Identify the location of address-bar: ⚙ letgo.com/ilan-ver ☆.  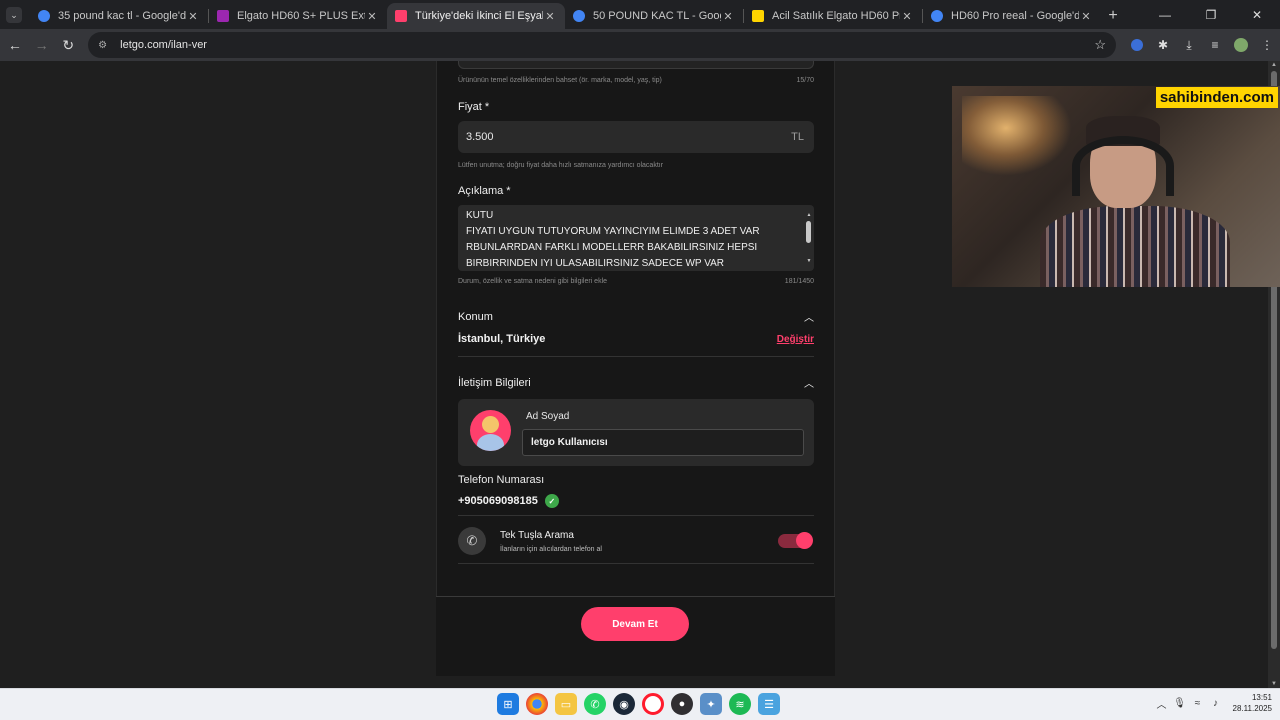
(602, 45).